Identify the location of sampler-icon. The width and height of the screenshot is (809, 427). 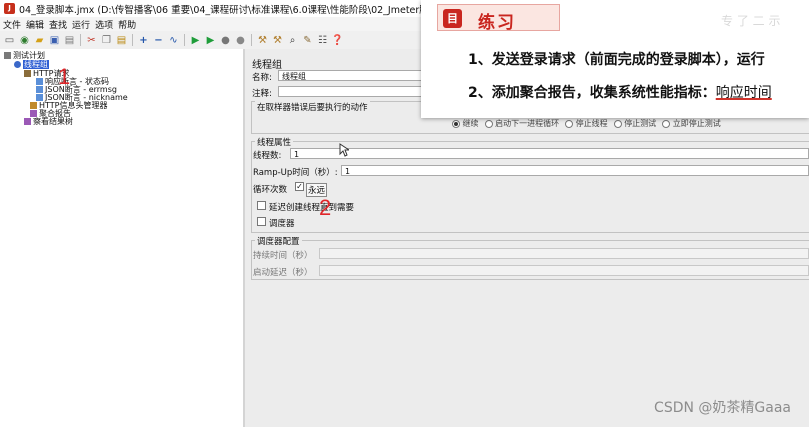
(27, 73).